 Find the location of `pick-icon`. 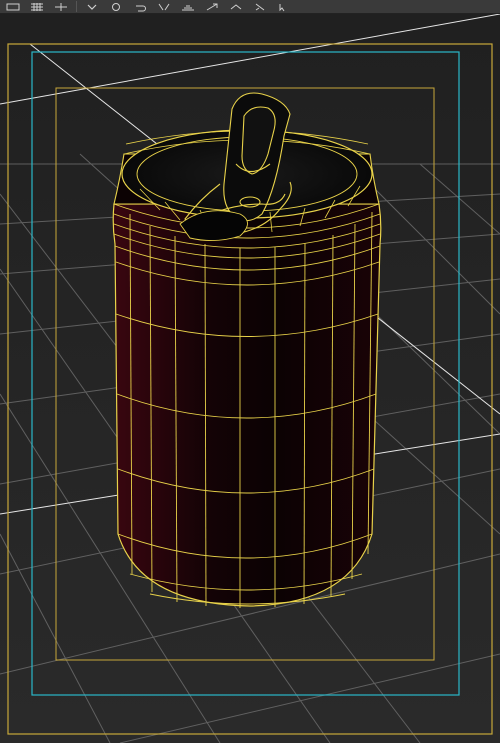

pick-icon is located at coordinates (260, 6).